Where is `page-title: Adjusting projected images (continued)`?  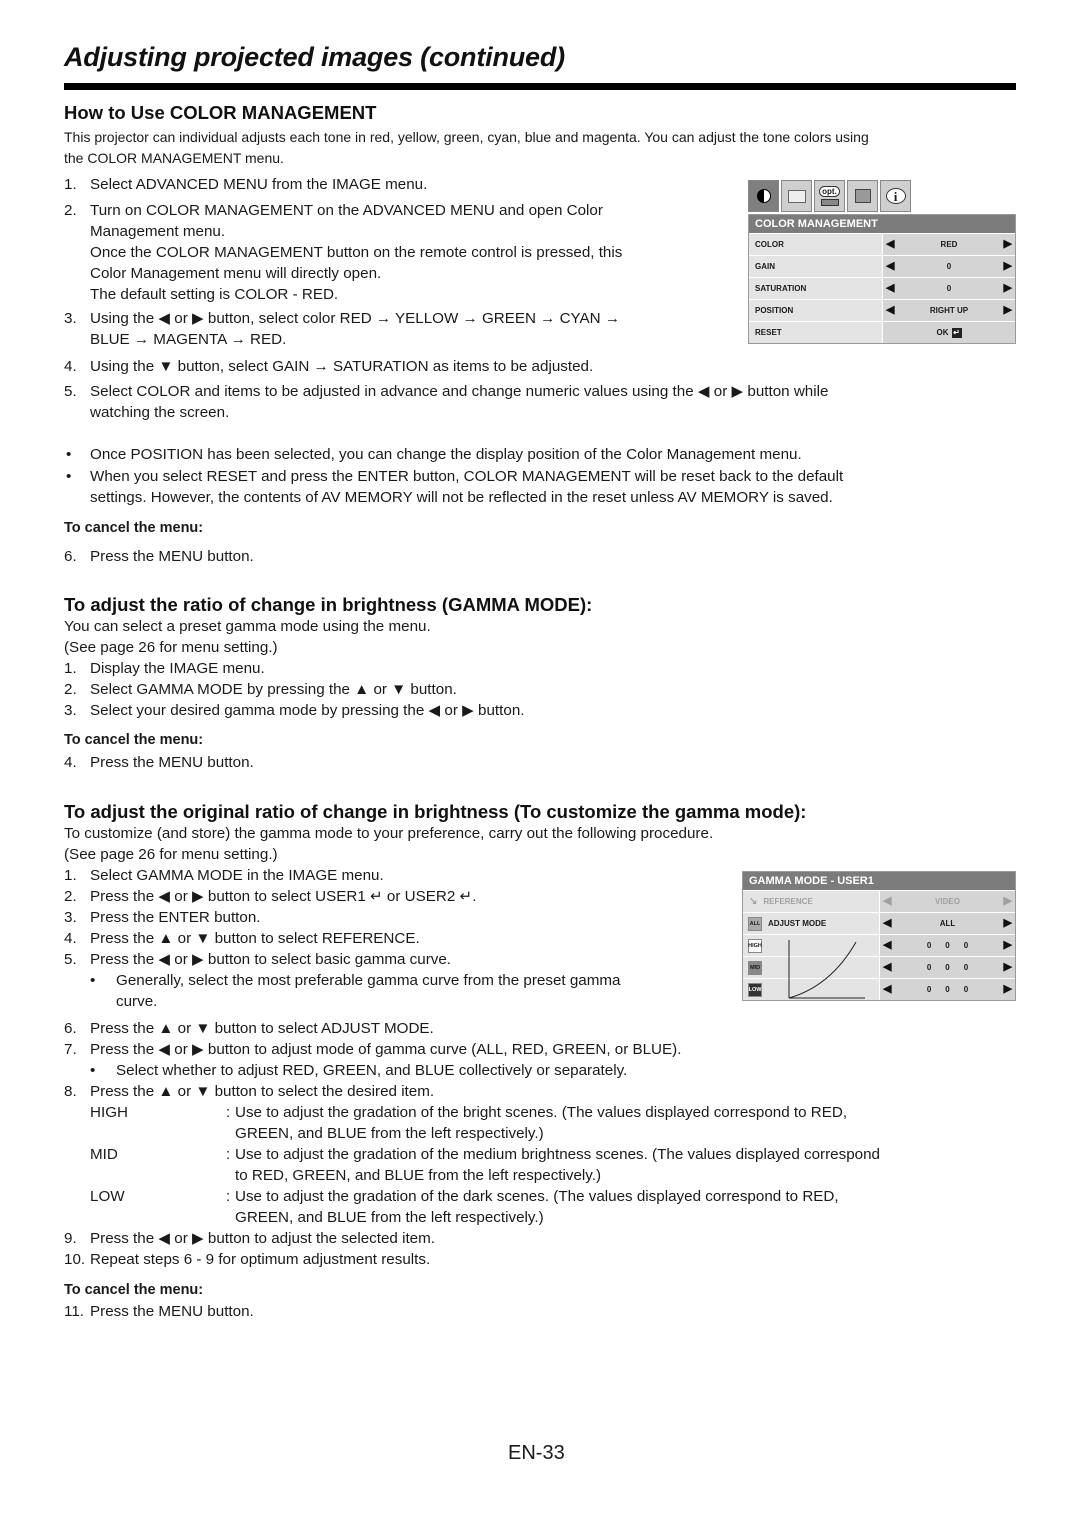 page-title: Adjusting projected images (continued) is located at coordinates (314, 57).